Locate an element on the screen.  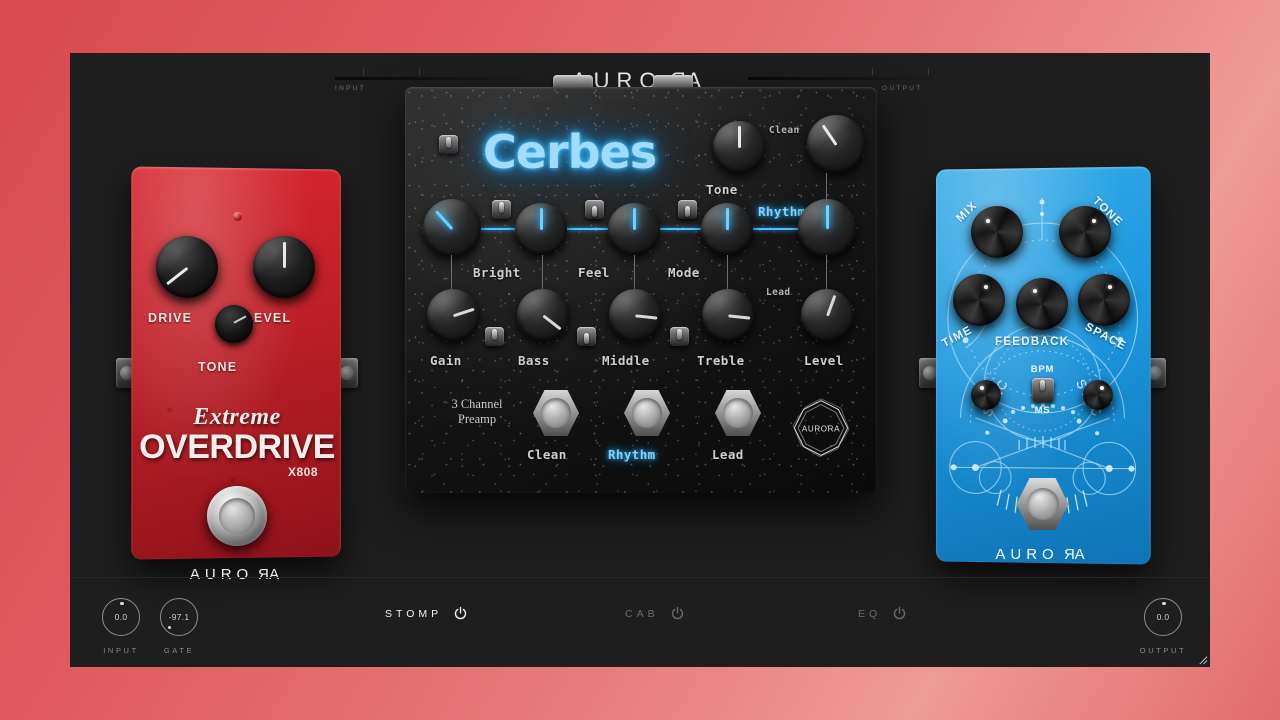
preamp-mode-toggle is located at coordinates (687, 209).